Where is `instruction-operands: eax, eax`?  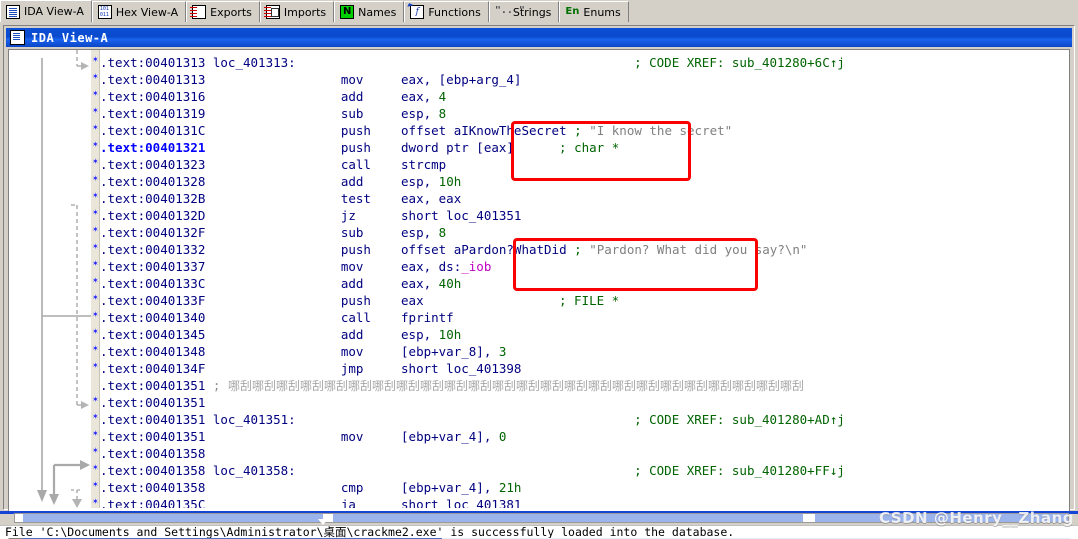 instruction-operands: eax, eax is located at coordinates (431, 198).